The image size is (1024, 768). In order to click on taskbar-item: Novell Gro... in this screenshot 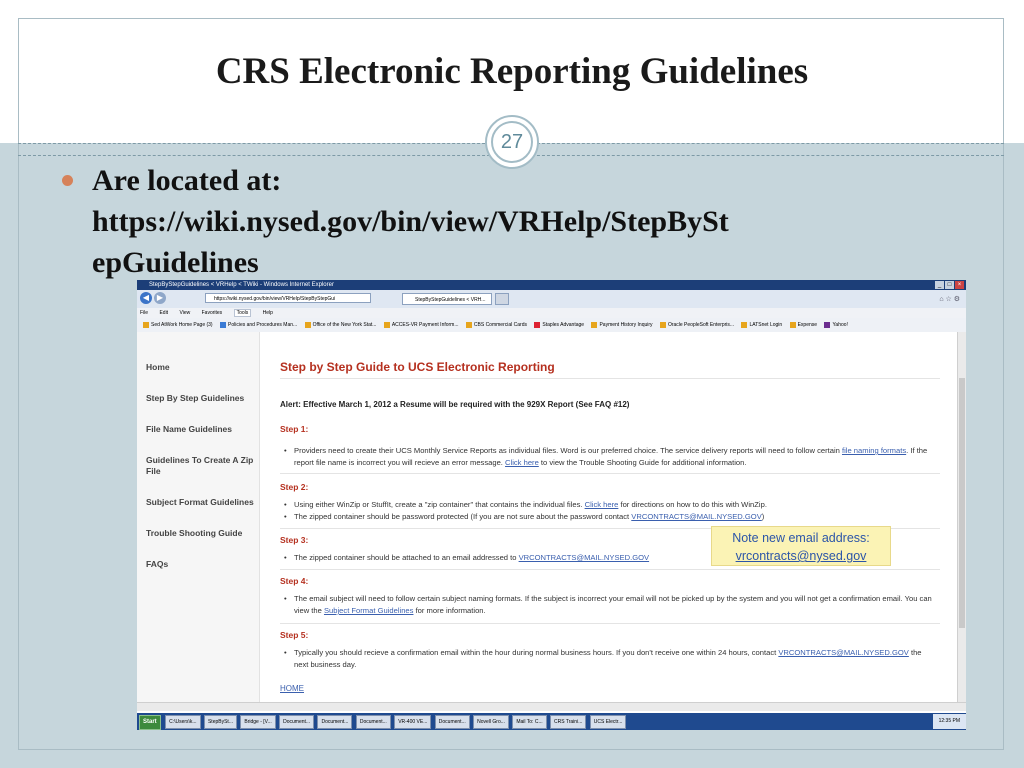, I will do `click(491, 722)`.